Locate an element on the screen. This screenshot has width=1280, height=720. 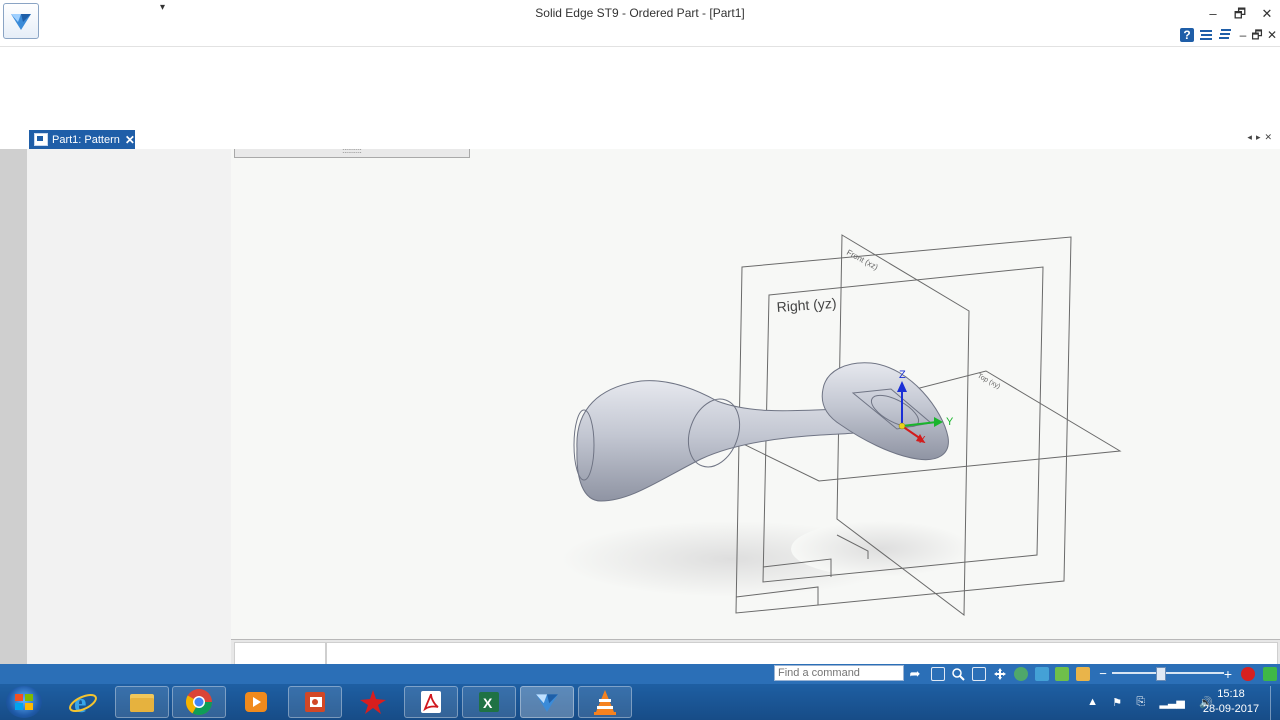
adobe-reader-icon is located at coordinates (431, 702).